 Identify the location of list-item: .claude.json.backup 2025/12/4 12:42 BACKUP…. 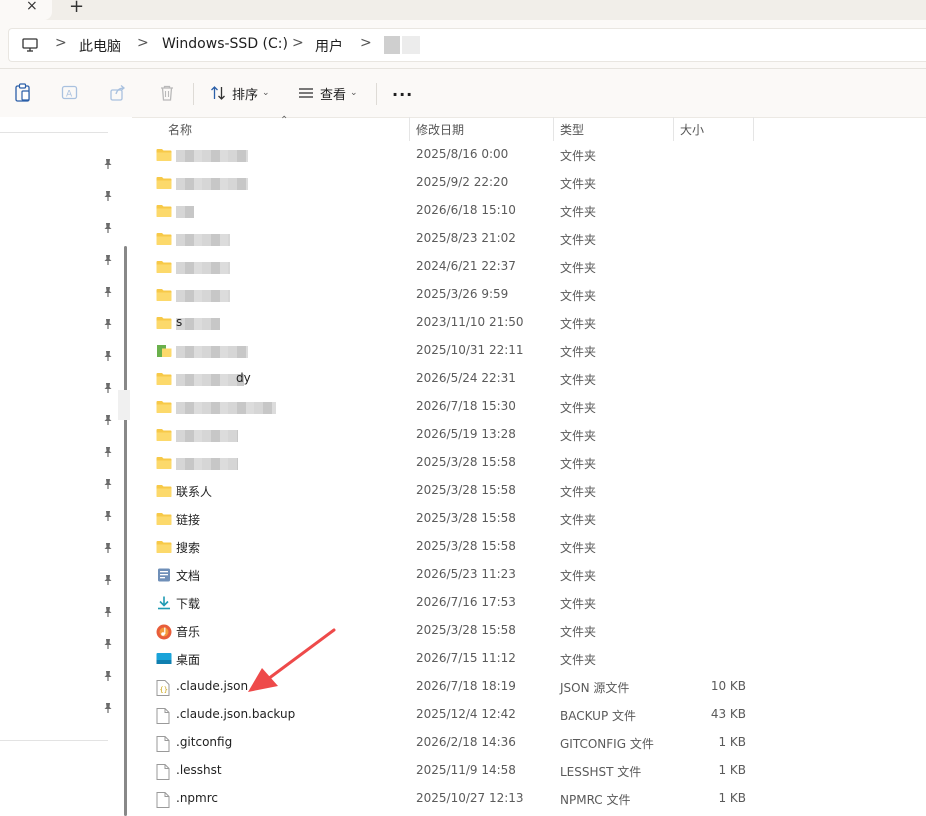
(530, 715).